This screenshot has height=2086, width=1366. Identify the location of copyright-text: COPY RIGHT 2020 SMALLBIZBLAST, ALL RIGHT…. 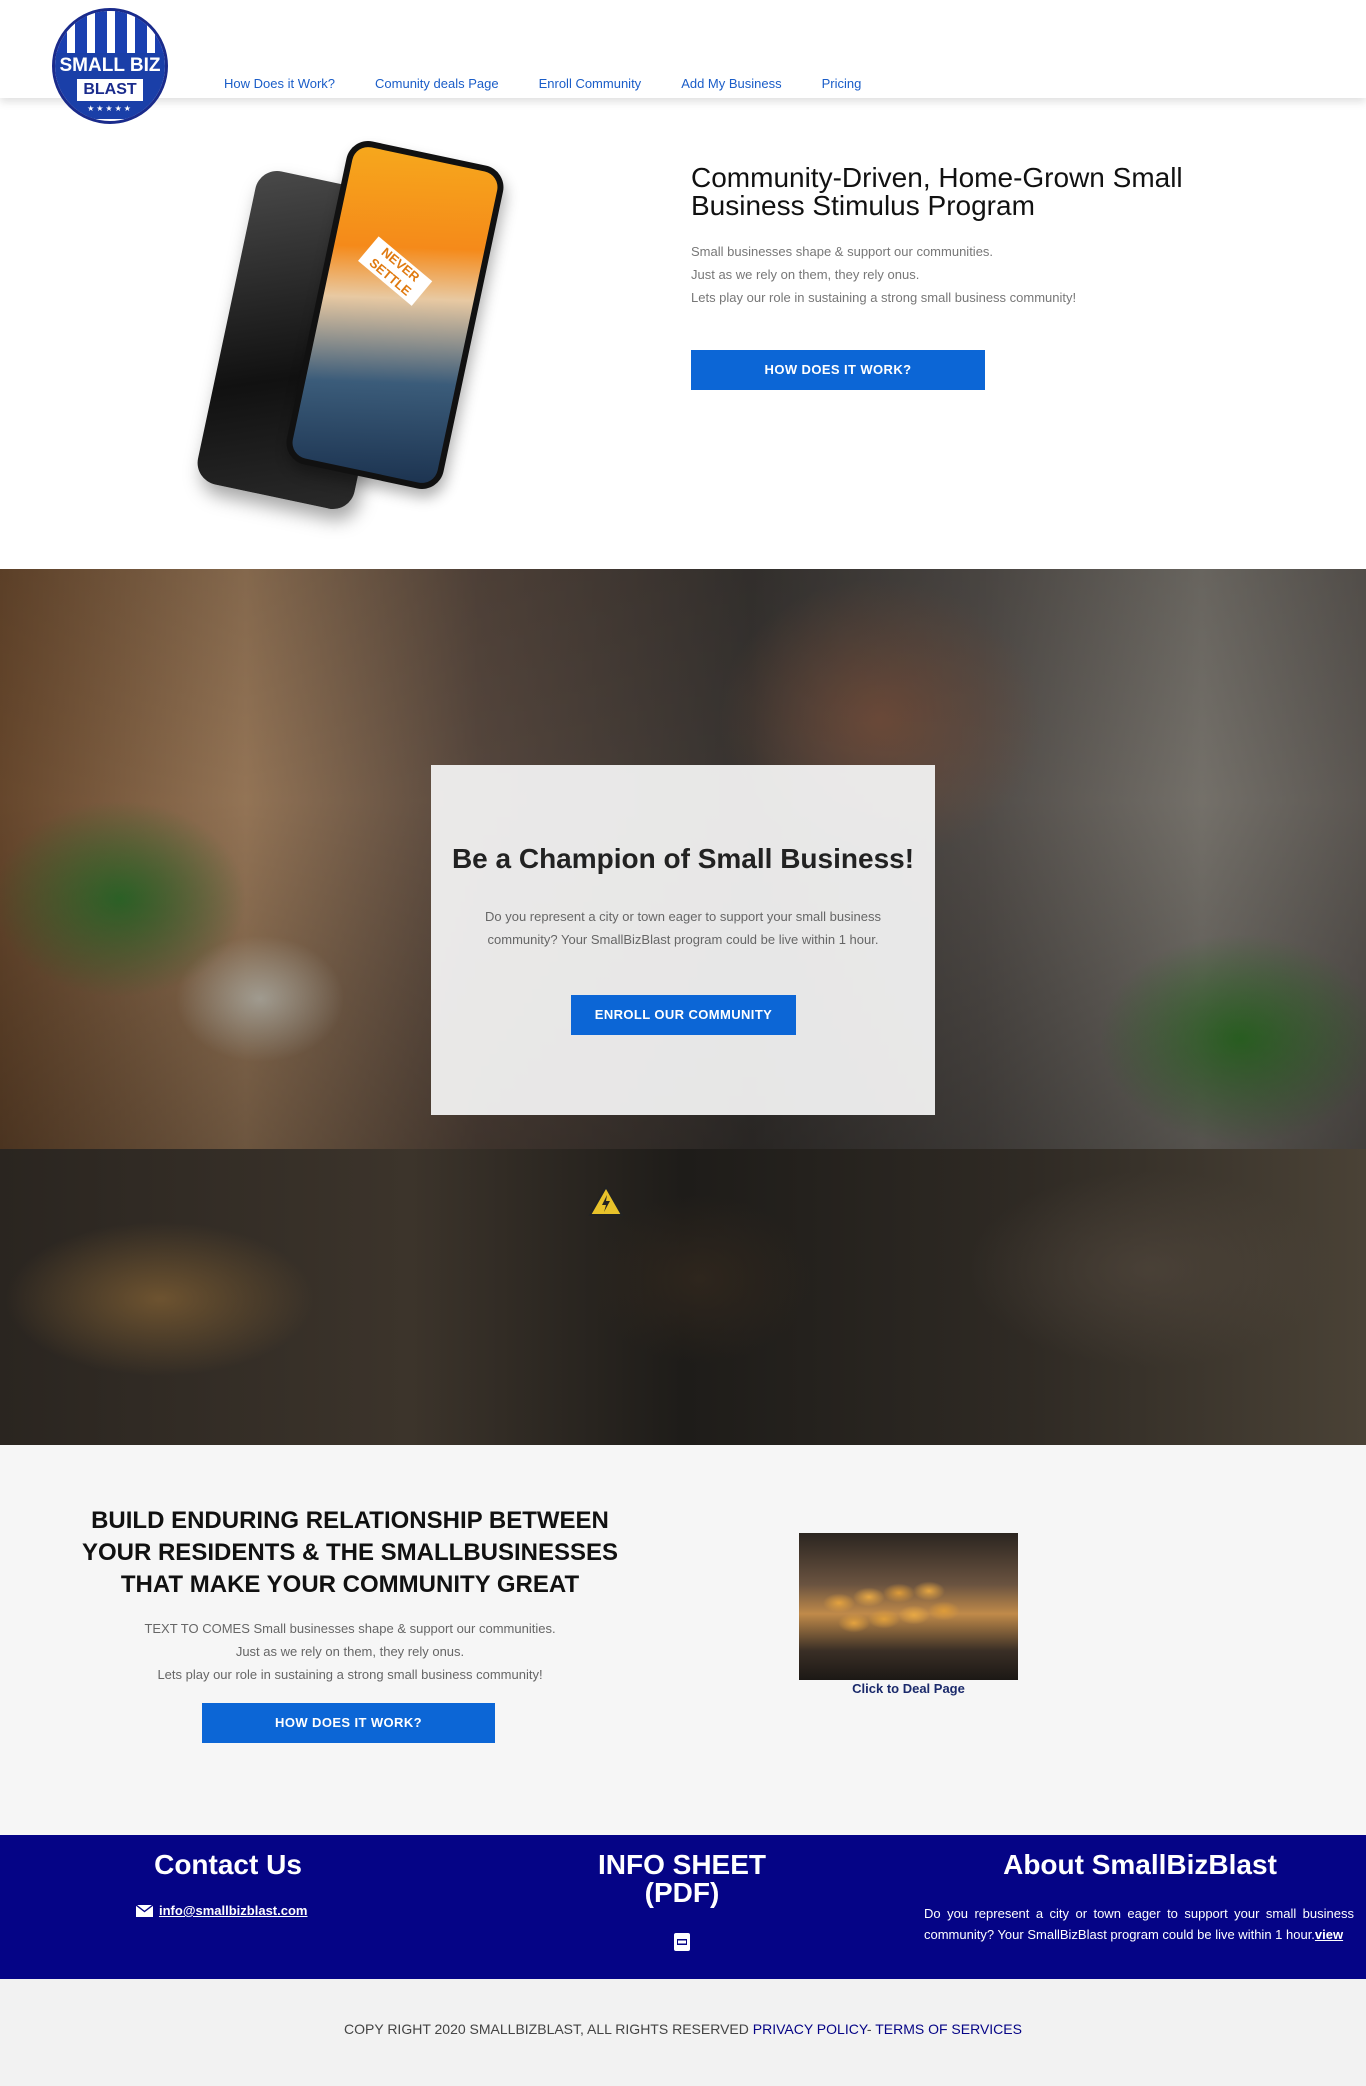
(548, 2029).